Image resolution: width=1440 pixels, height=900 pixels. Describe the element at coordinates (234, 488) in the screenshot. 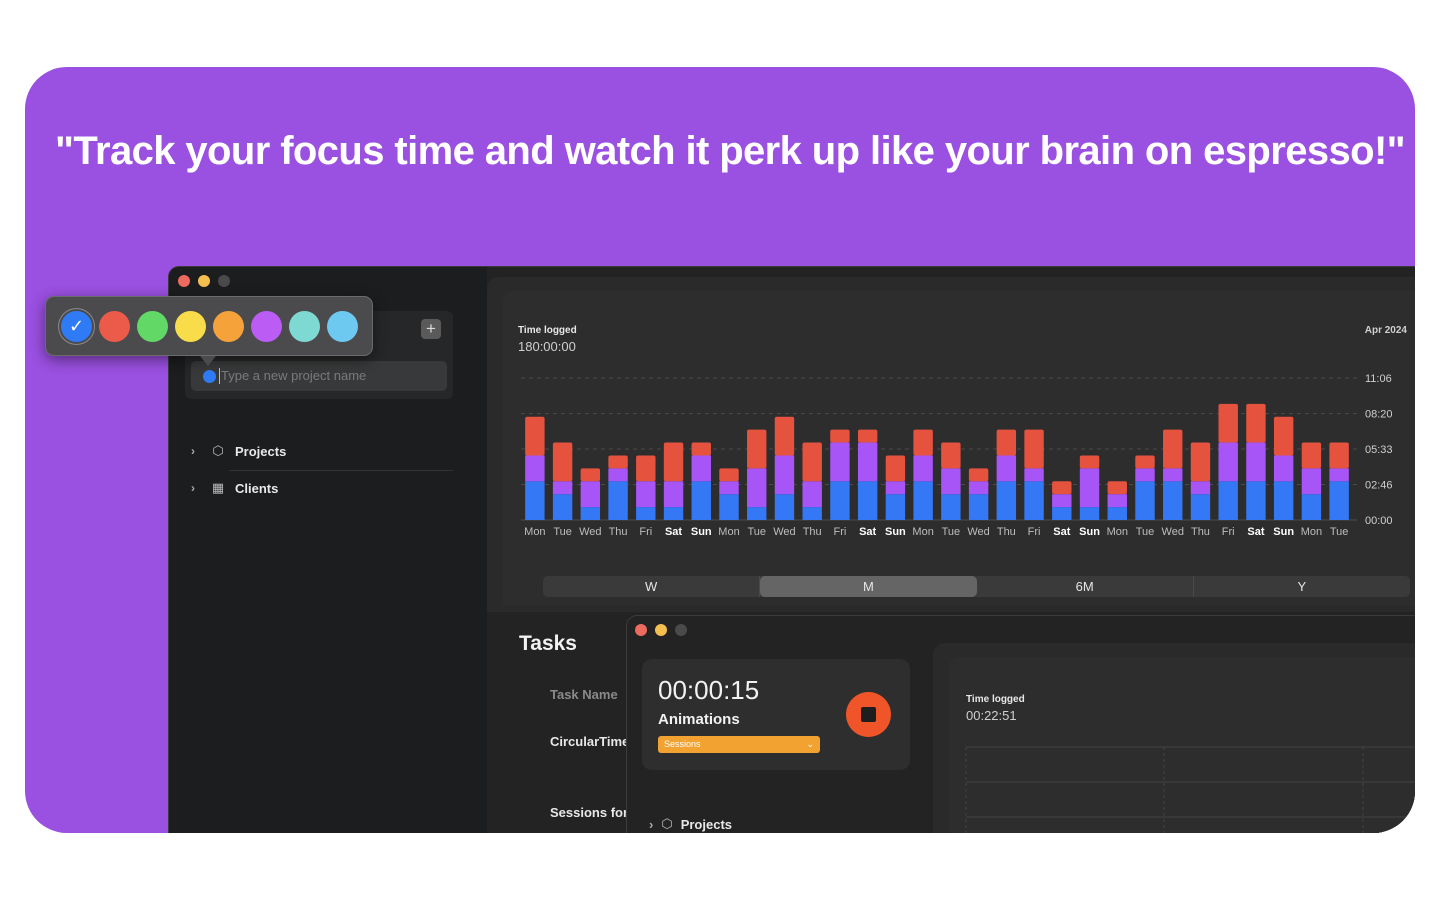

I see `sidebar-item-clients: › ▦ Clients` at that location.